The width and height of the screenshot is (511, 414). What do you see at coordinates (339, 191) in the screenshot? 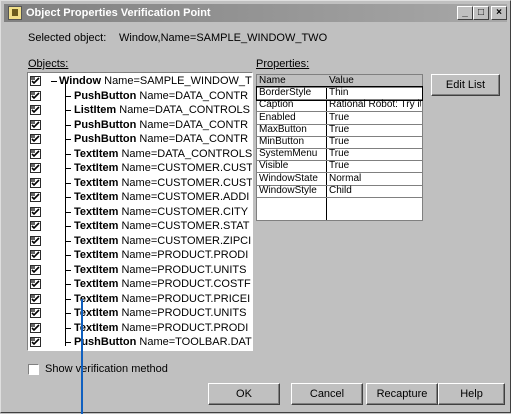
I see `property-row: WindowStyle Child` at bounding box center [339, 191].